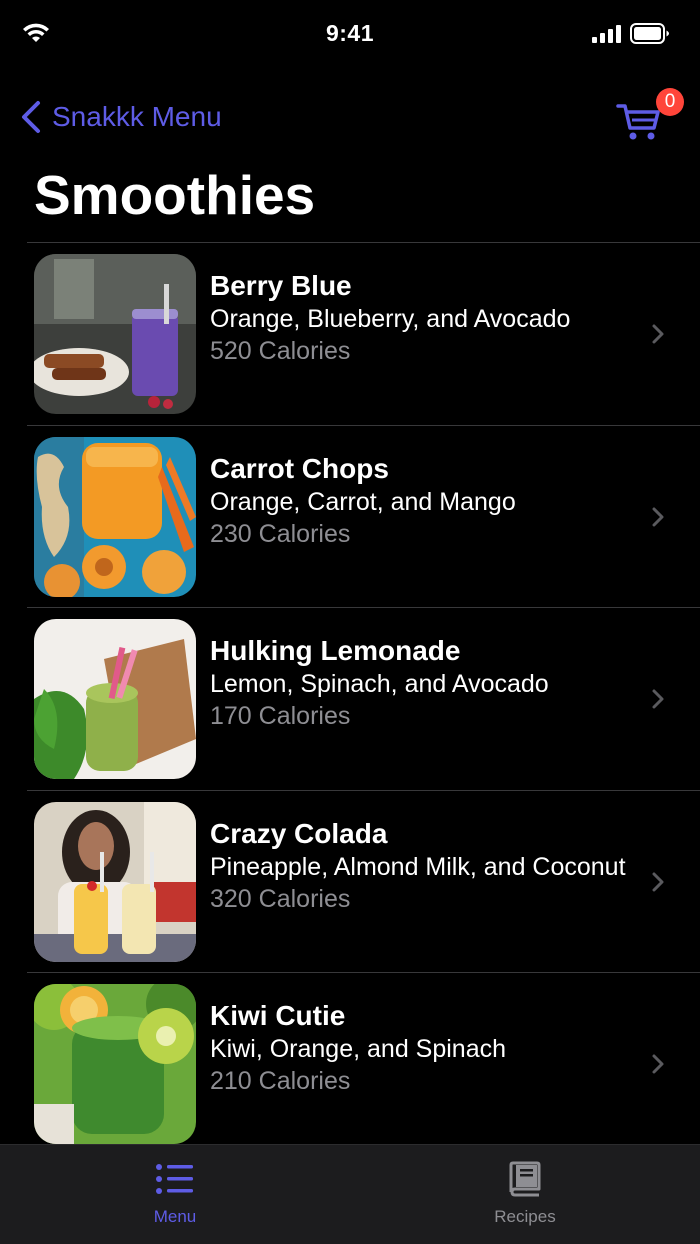 The image size is (700, 1244). Describe the element at coordinates (280, 351) in the screenshot. I see `item-calories: 520 Calories` at that location.